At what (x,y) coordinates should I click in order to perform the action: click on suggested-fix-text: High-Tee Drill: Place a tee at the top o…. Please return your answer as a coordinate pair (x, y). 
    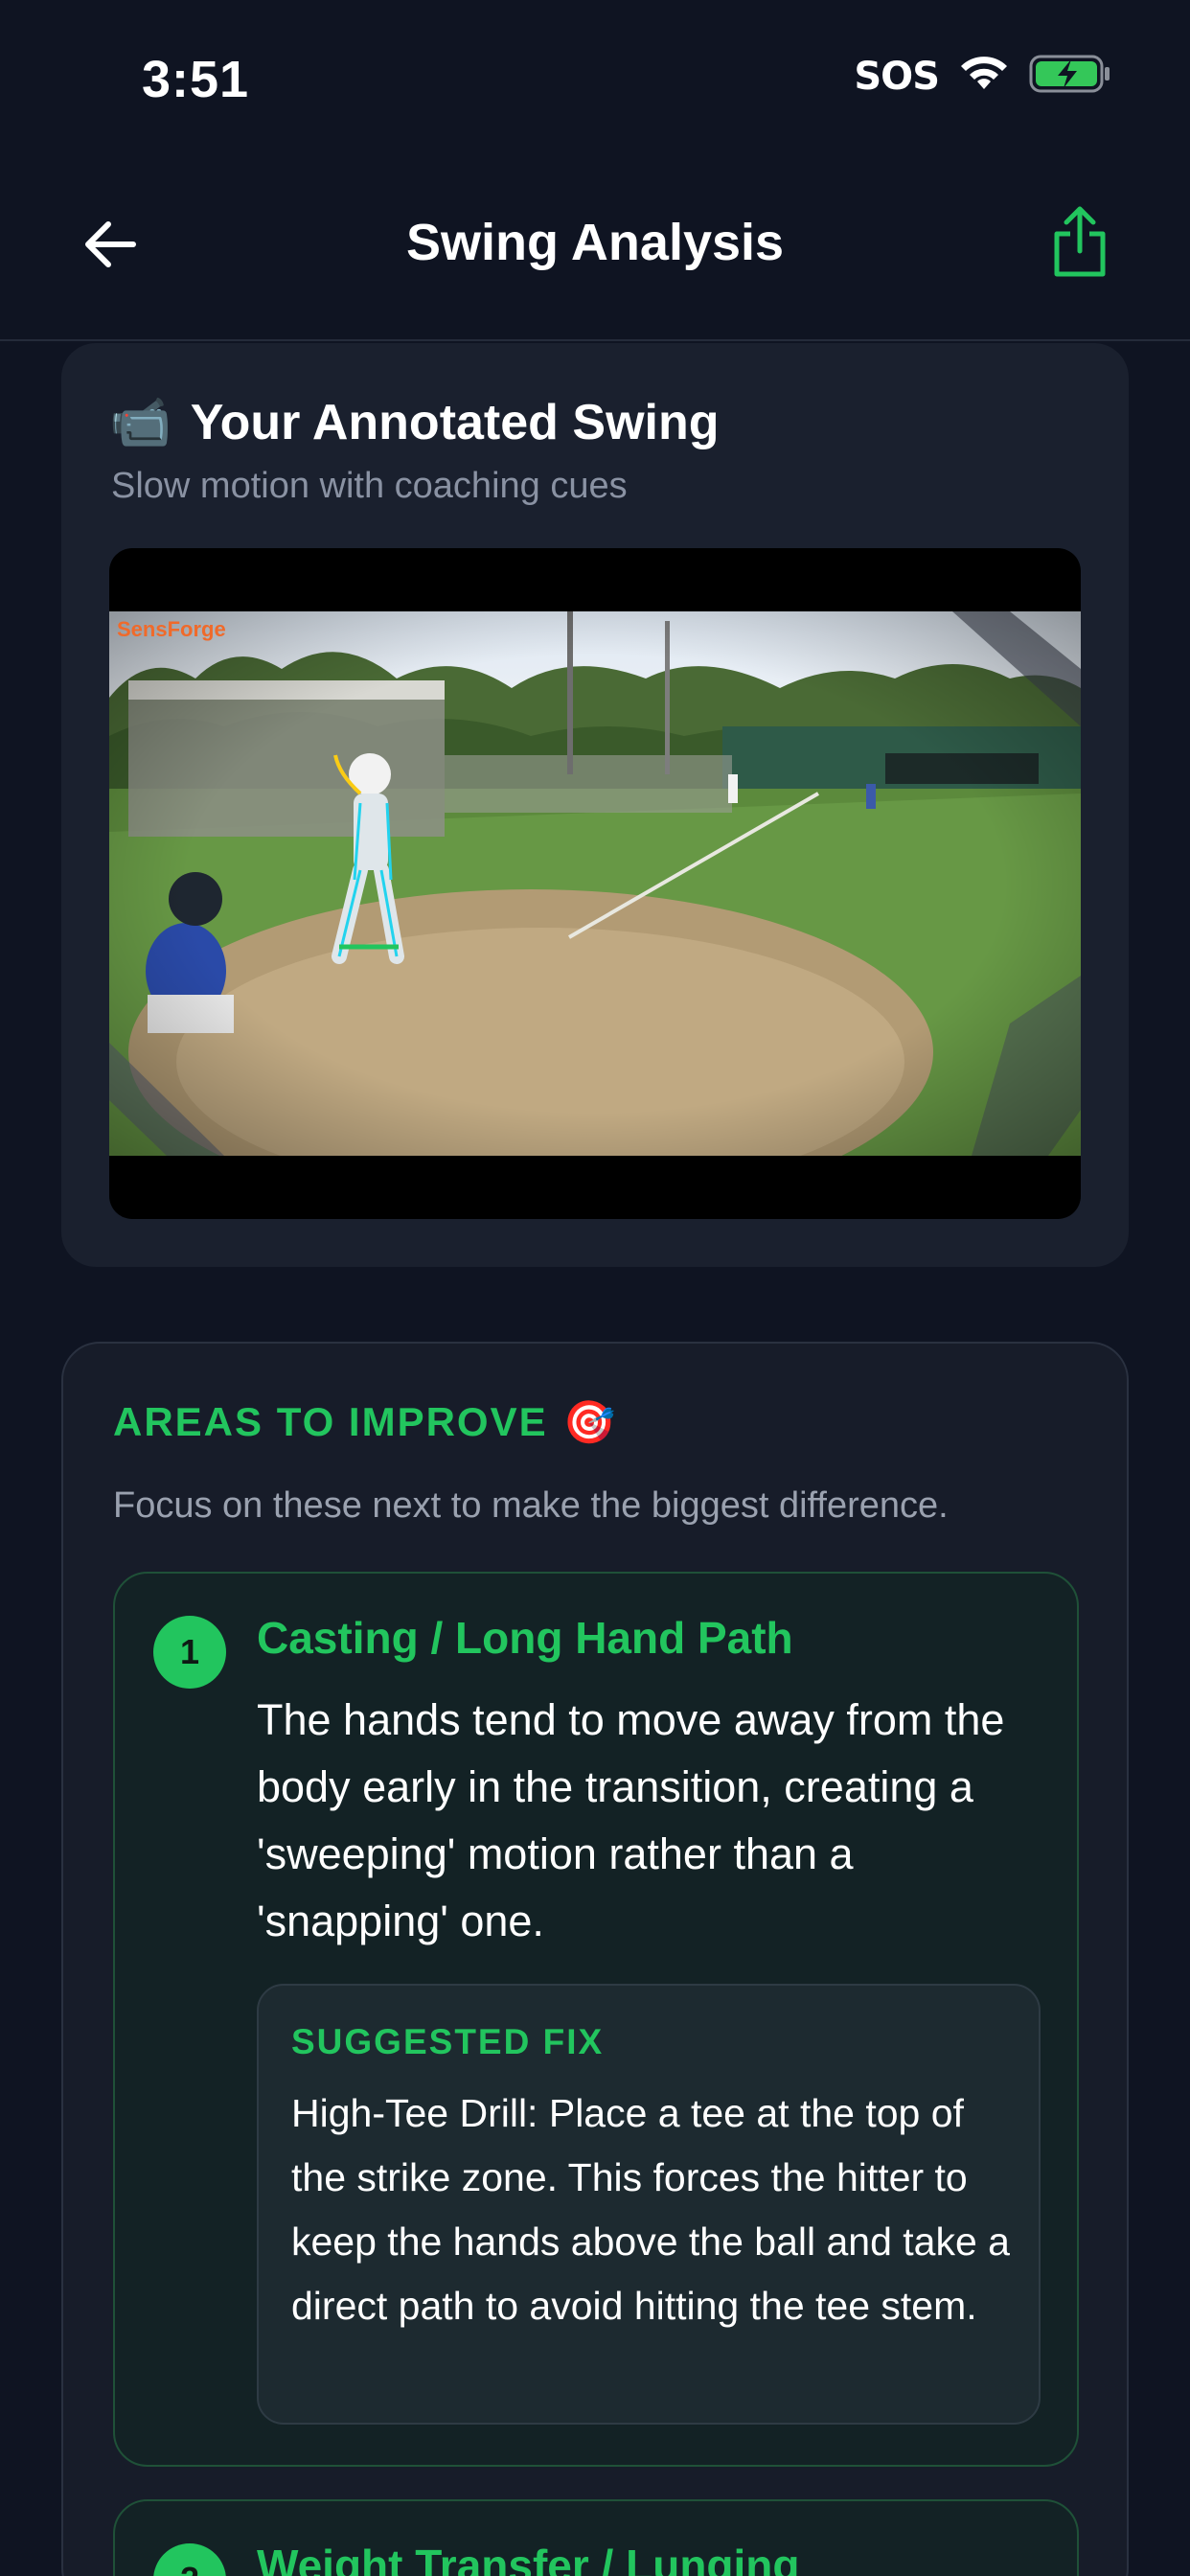
    Looking at the image, I should click on (651, 2209).